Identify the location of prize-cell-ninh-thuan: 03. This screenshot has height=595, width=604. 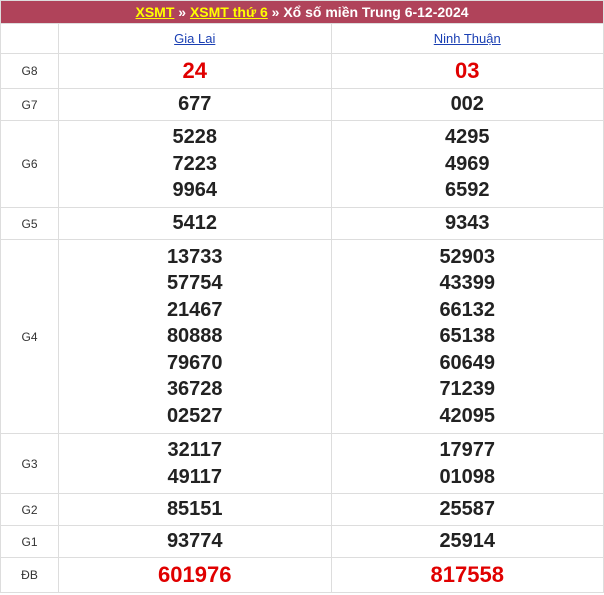
(467, 71).